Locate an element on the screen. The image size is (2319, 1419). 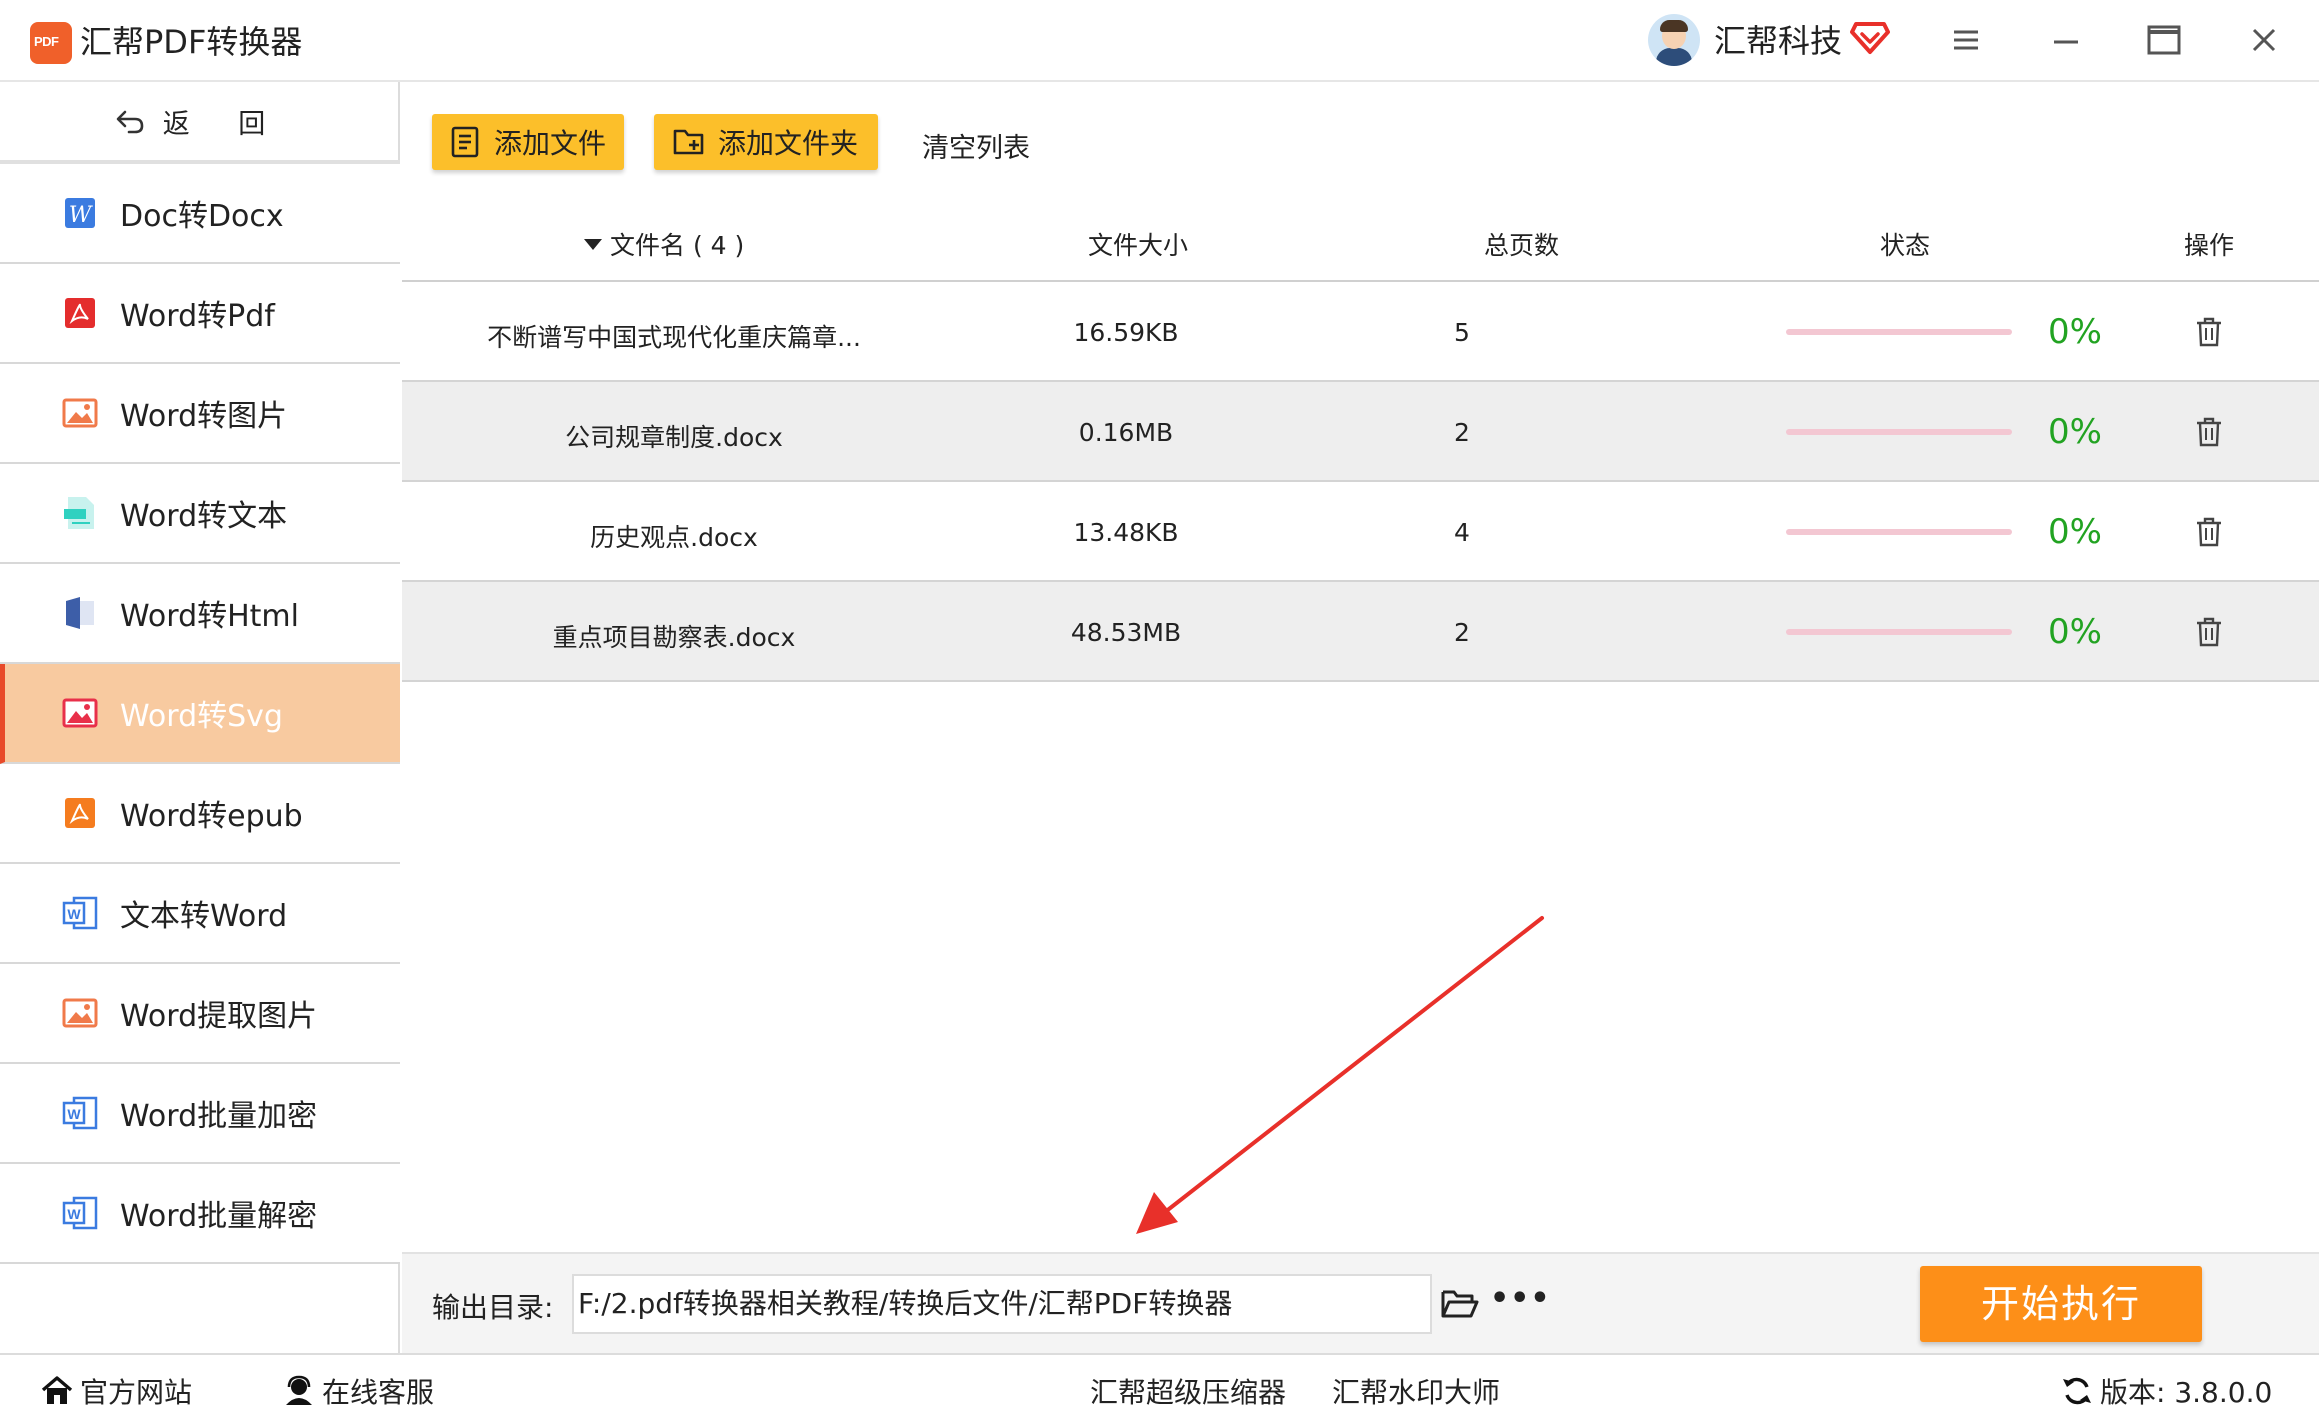
table-row: 公司规章制度.docx 0.16MB 2 0% is located at coordinates (1360, 432).